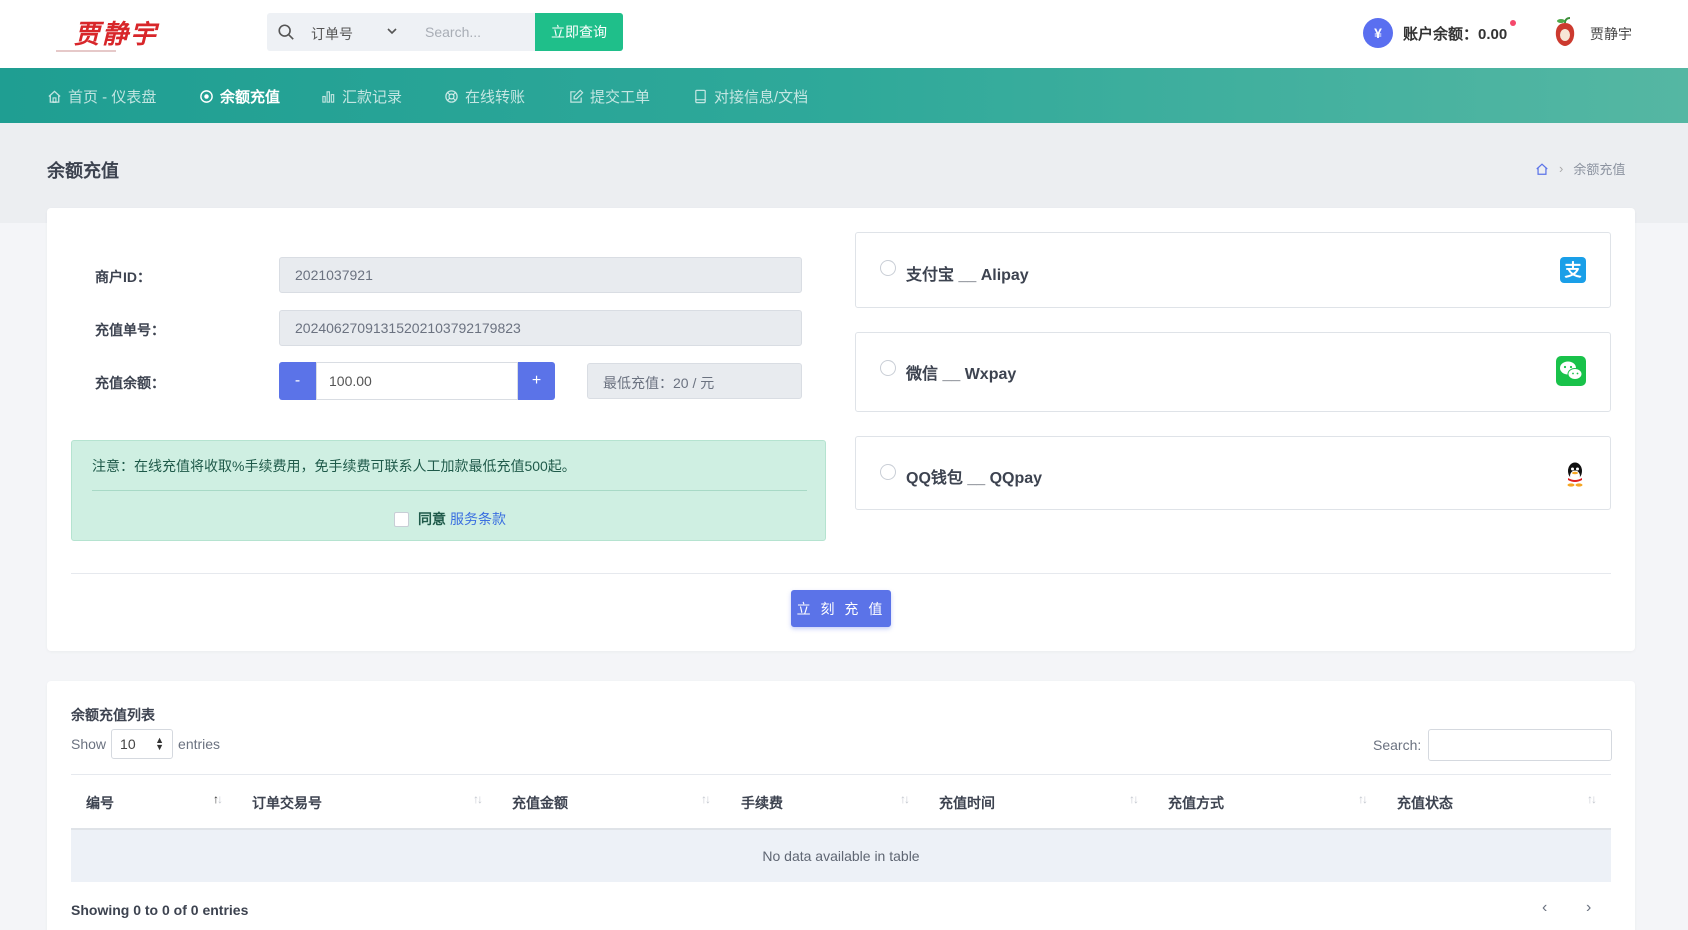  I want to click on qqpay-radio, so click(888, 472).